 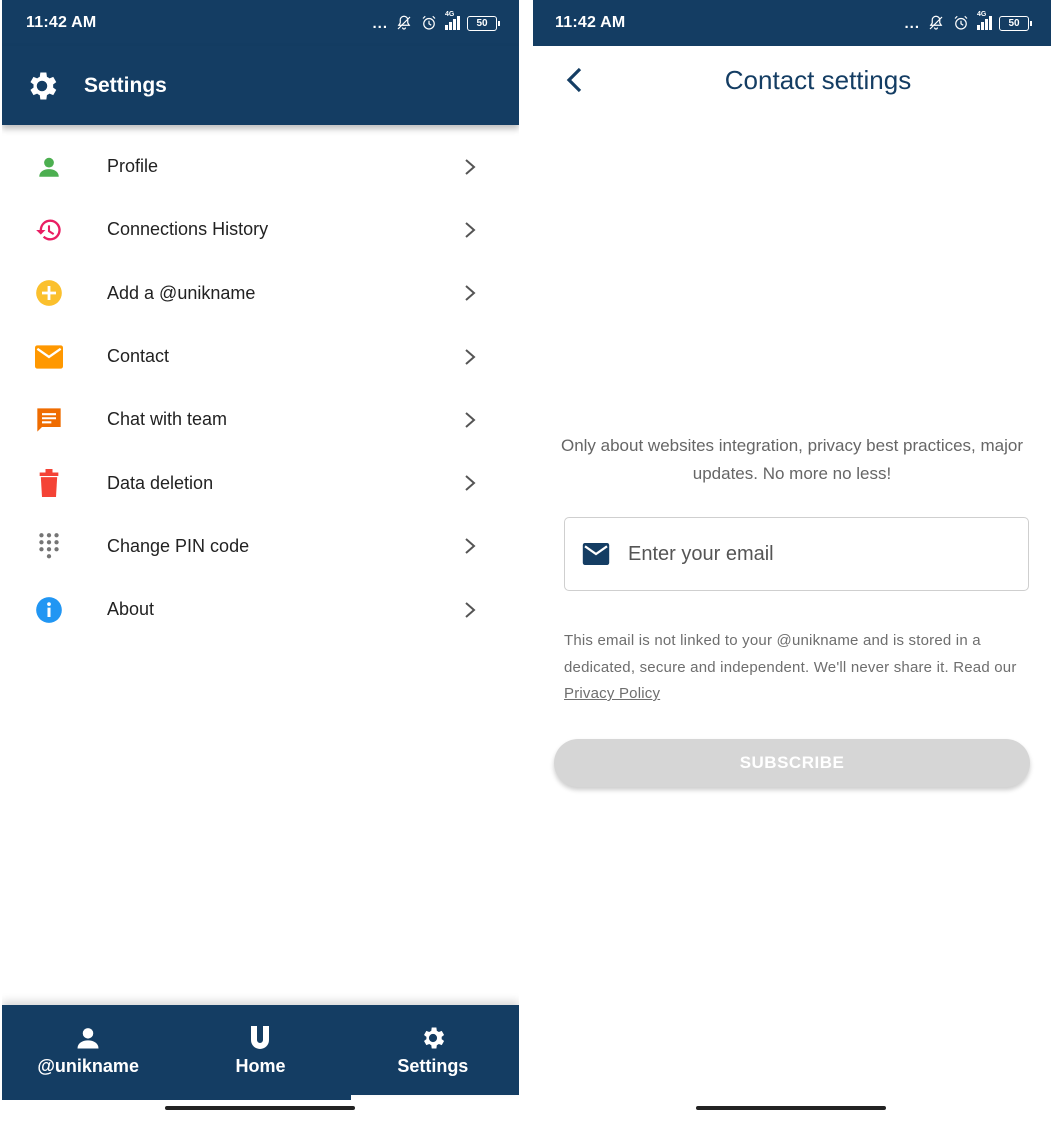 What do you see at coordinates (792, 763) in the screenshot?
I see `subscribe-button: SUBSCRIBE` at bounding box center [792, 763].